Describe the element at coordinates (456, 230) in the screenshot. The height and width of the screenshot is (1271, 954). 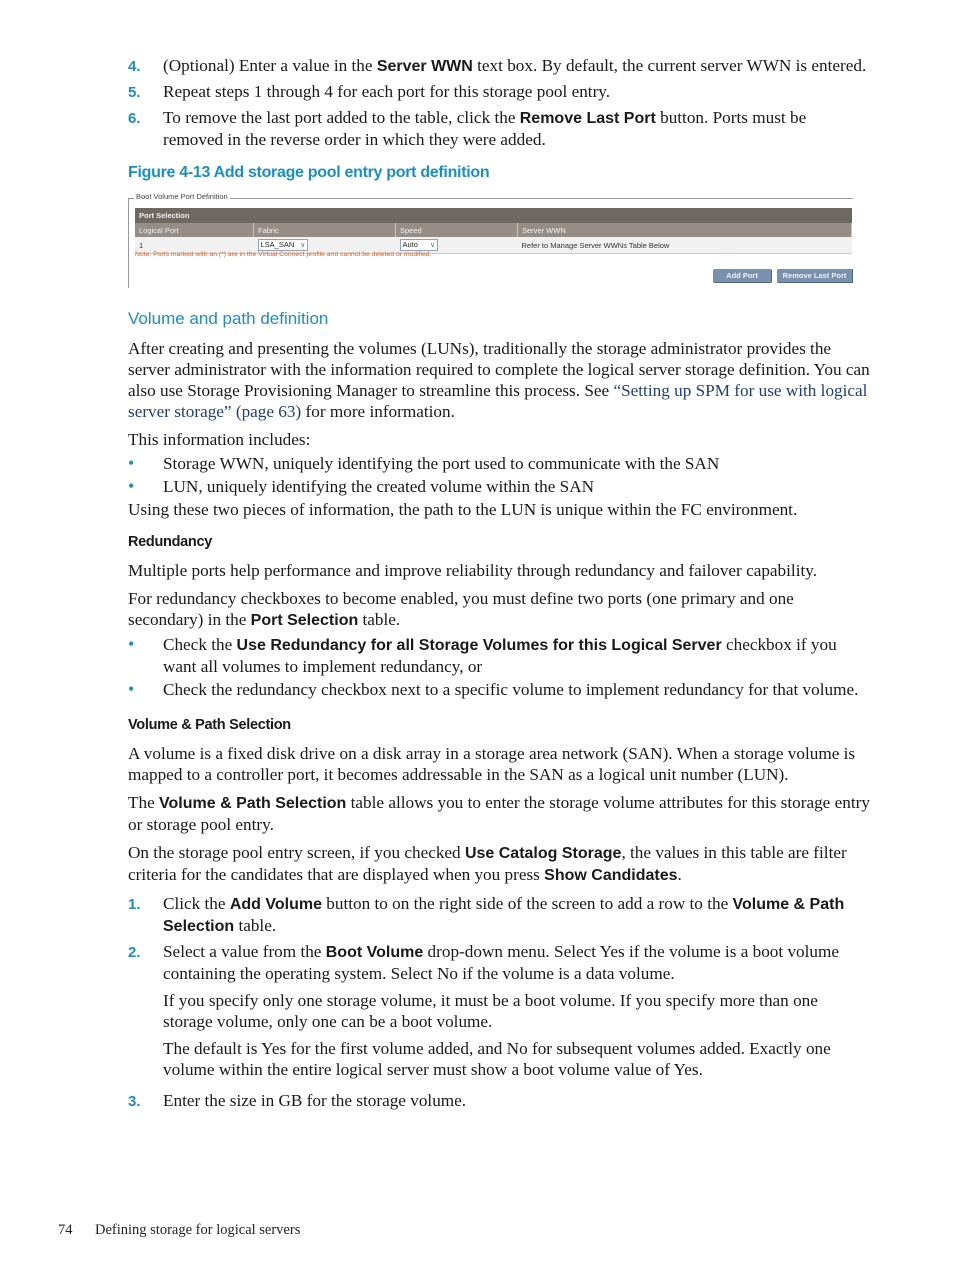
I see `column-header: Speed` at that location.